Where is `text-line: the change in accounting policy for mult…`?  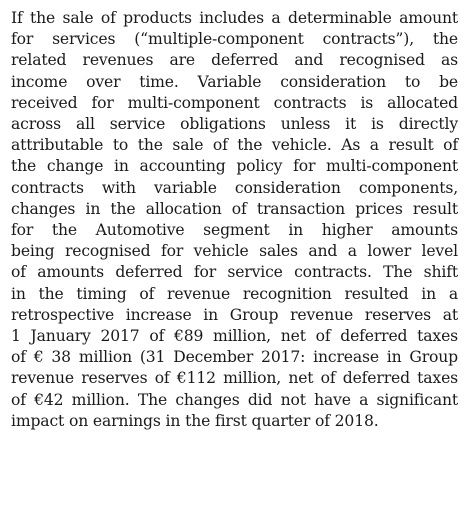
text-line: the change in accounting policy for mult… is located at coordinates (234, 166).